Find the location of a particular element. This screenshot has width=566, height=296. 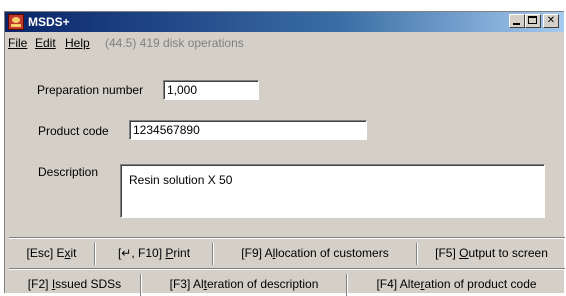

output-text-rest: utput to screen is located at coordinates (508, 253).